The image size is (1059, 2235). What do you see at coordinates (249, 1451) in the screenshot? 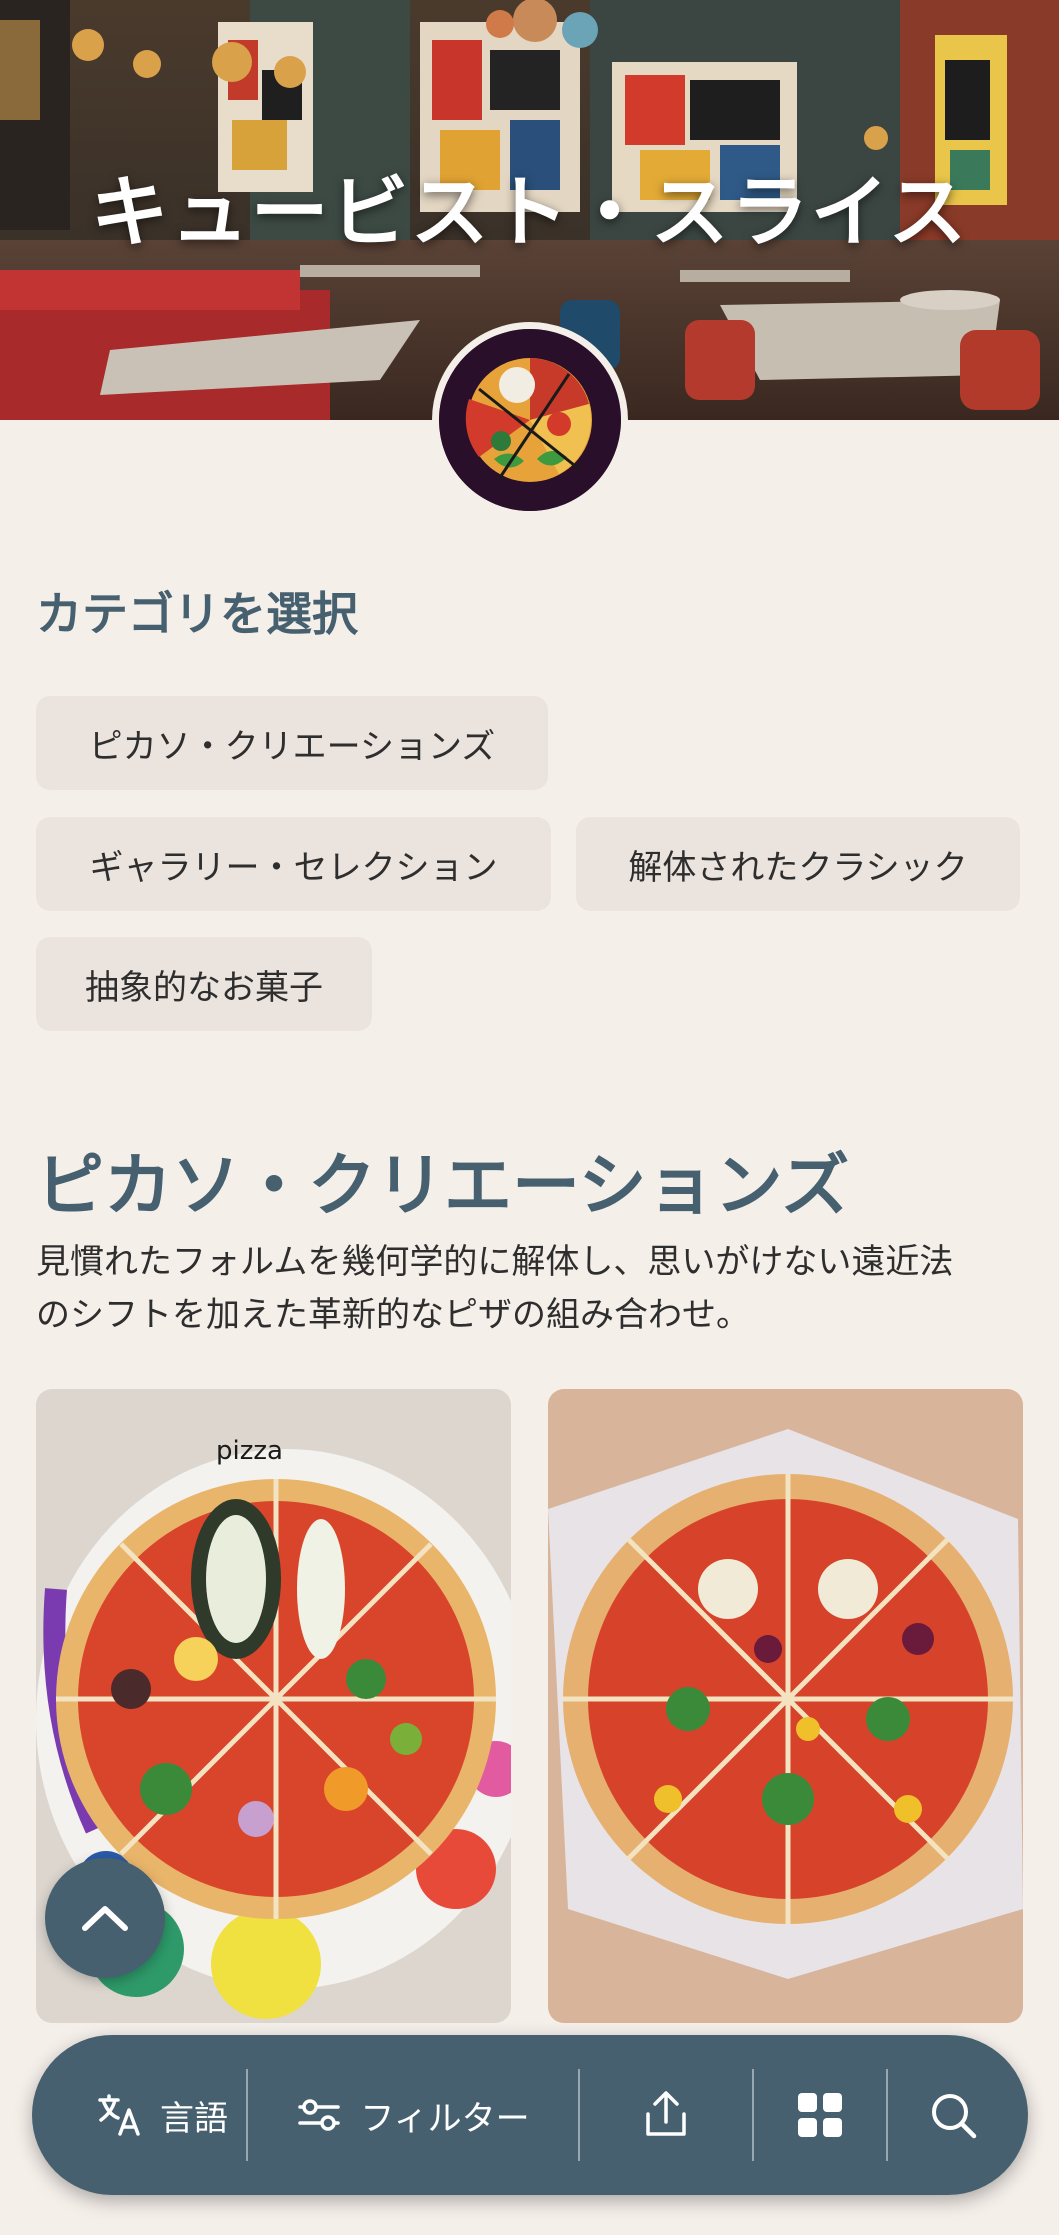
I see `plate-text: pizza` at bounding box center [249, 1451].